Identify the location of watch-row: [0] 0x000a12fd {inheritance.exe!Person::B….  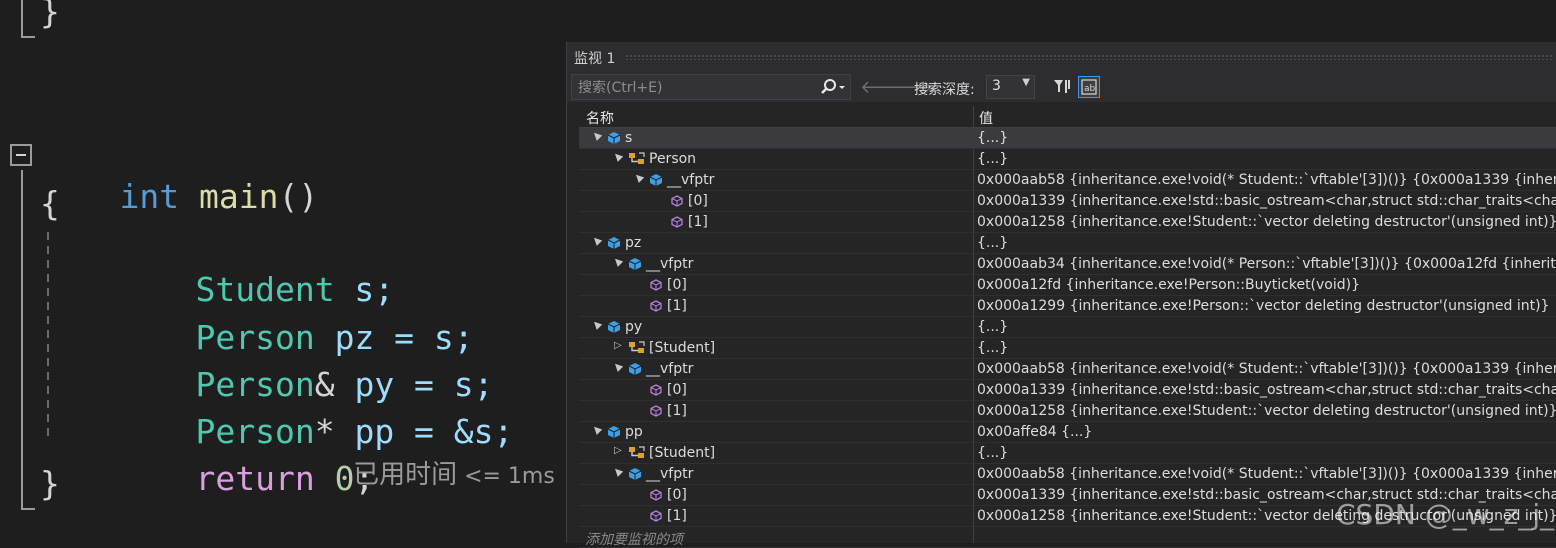
(1067, 285).